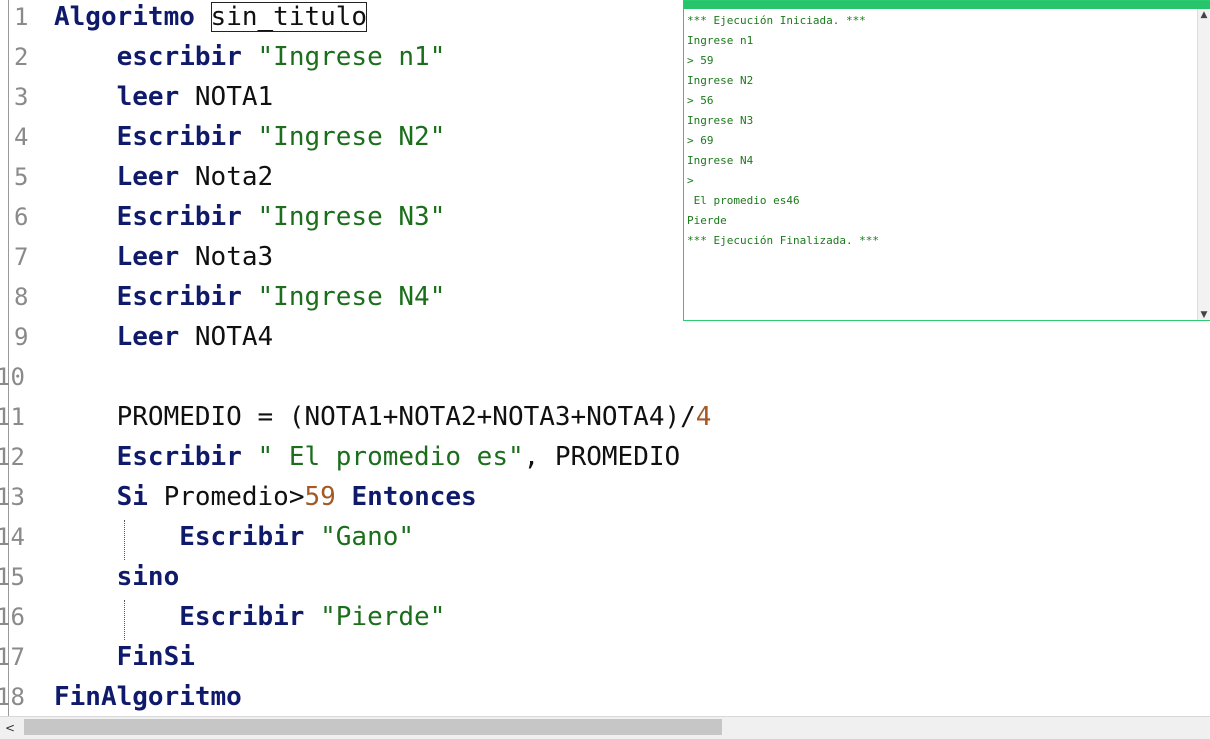 The height and width of the screenshot is (739, 1210). Describe the element at coordinates (605, 377) in the screenshot. I see `code-line: 10` at that location.